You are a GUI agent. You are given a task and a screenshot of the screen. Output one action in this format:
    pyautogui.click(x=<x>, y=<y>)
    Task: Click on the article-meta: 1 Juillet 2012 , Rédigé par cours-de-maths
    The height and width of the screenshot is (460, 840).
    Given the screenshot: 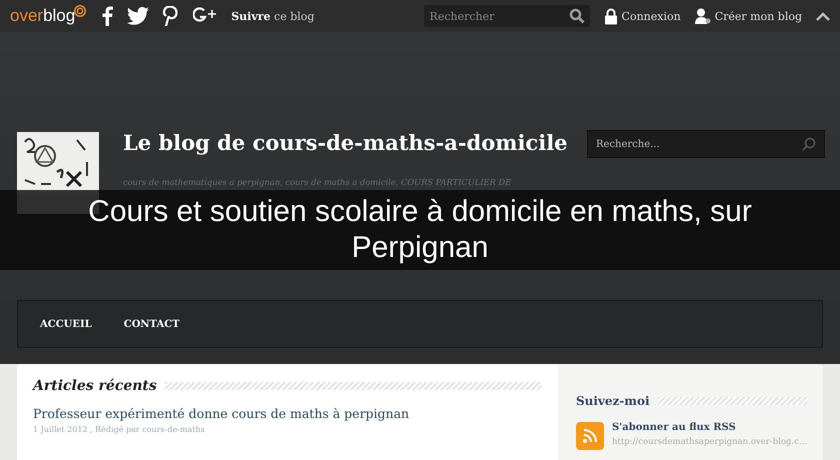 What is the action you would take?
    pyautogui.click(x=119, y=429)
    